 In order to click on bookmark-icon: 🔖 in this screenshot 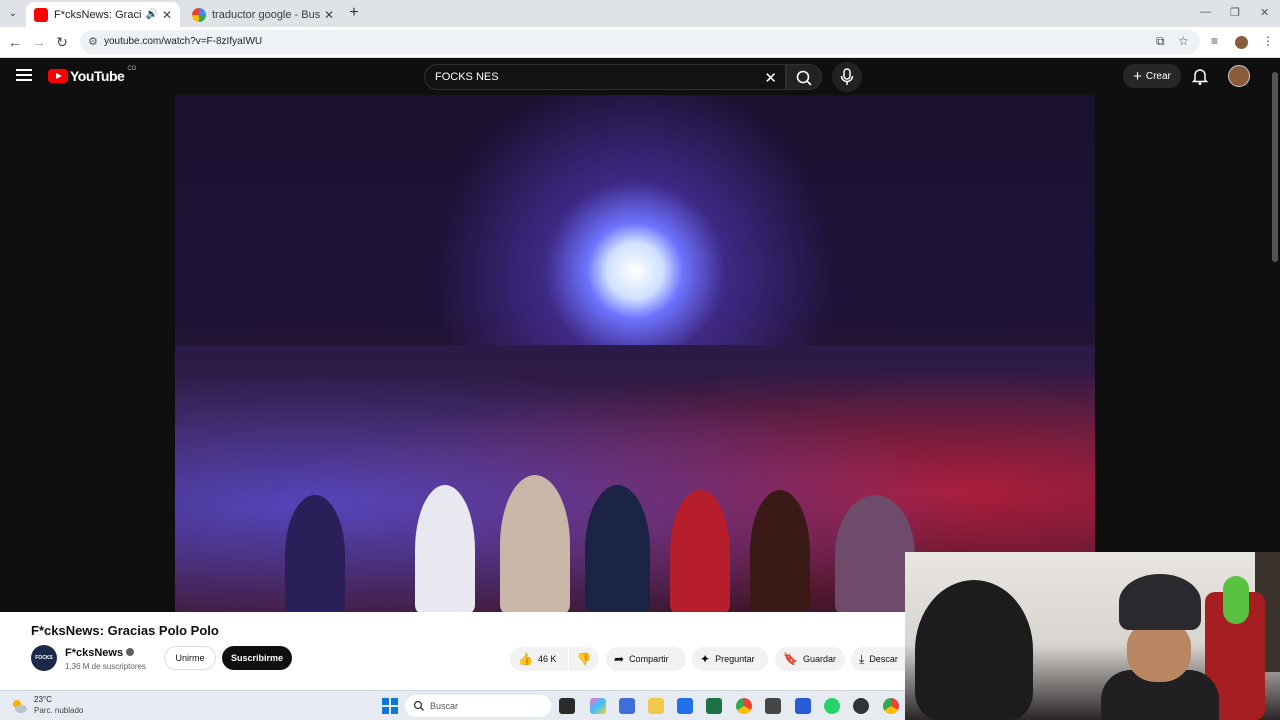, I will do `click(790, 659)`.